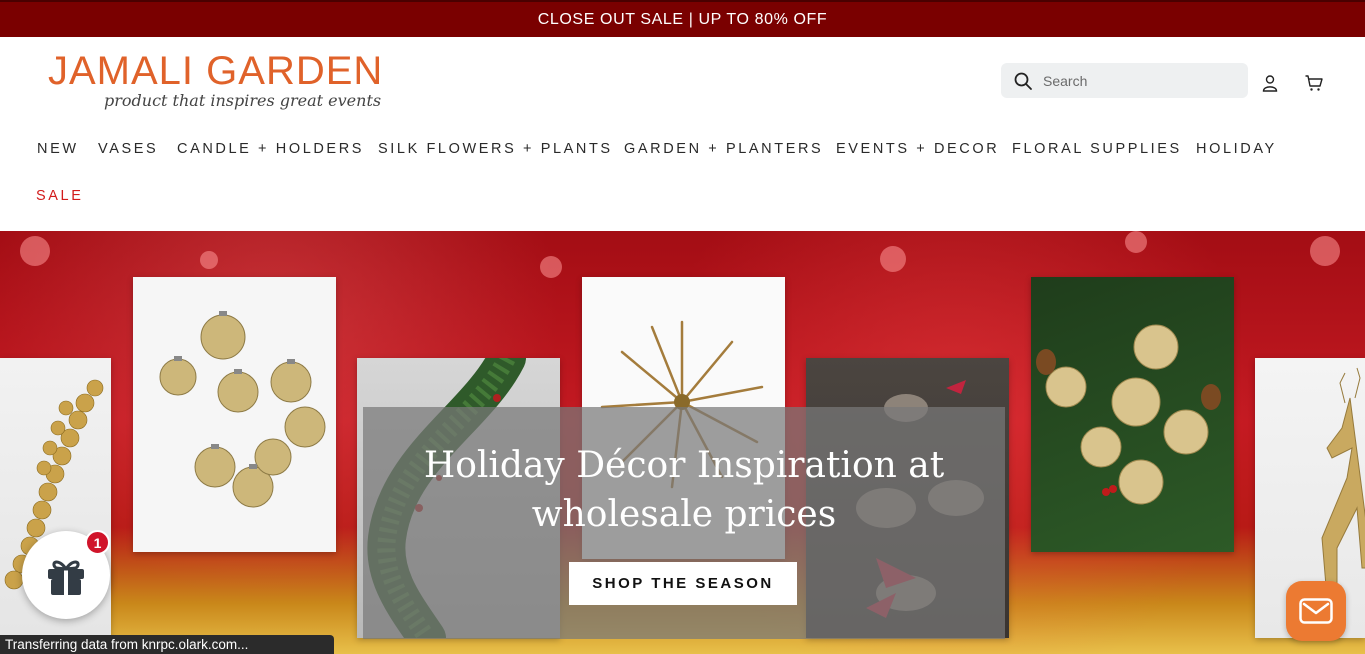  I want to click on photo-pine-ornaments, so click(1132, 414).